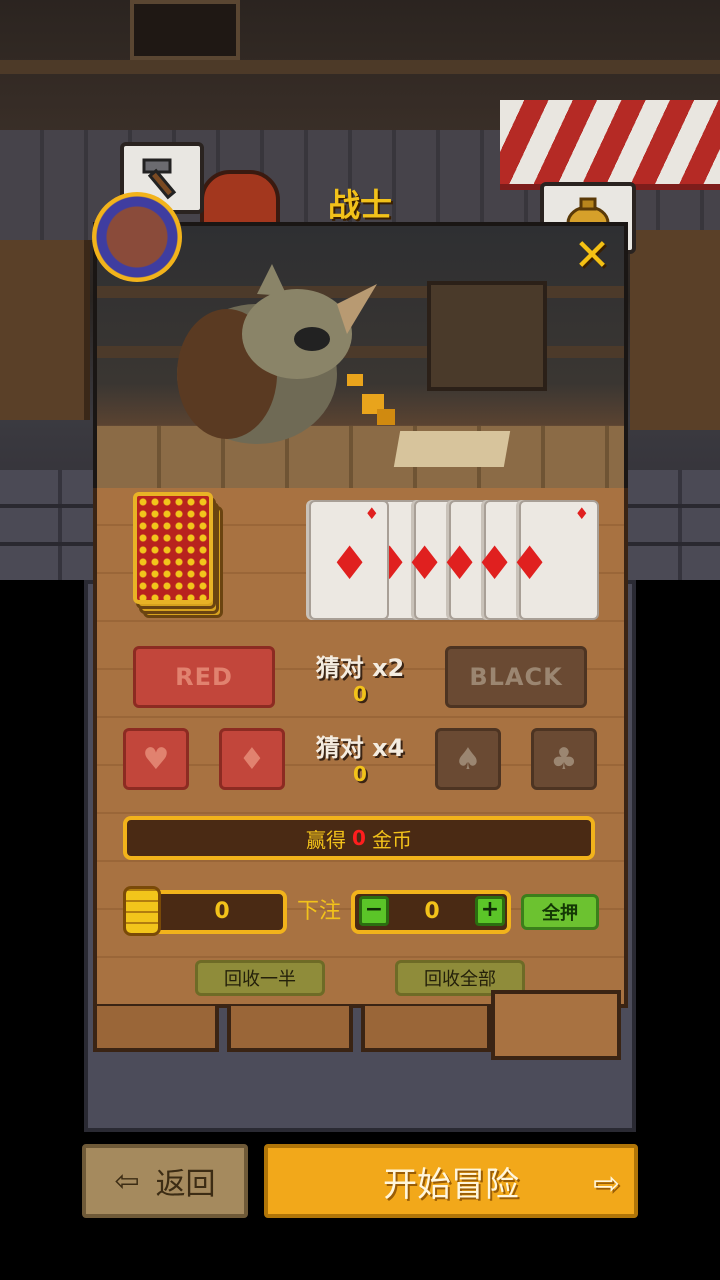  Describe the element at coordinates (142, 911) in the screenshot. I see `gold-coin-icon` at that location.